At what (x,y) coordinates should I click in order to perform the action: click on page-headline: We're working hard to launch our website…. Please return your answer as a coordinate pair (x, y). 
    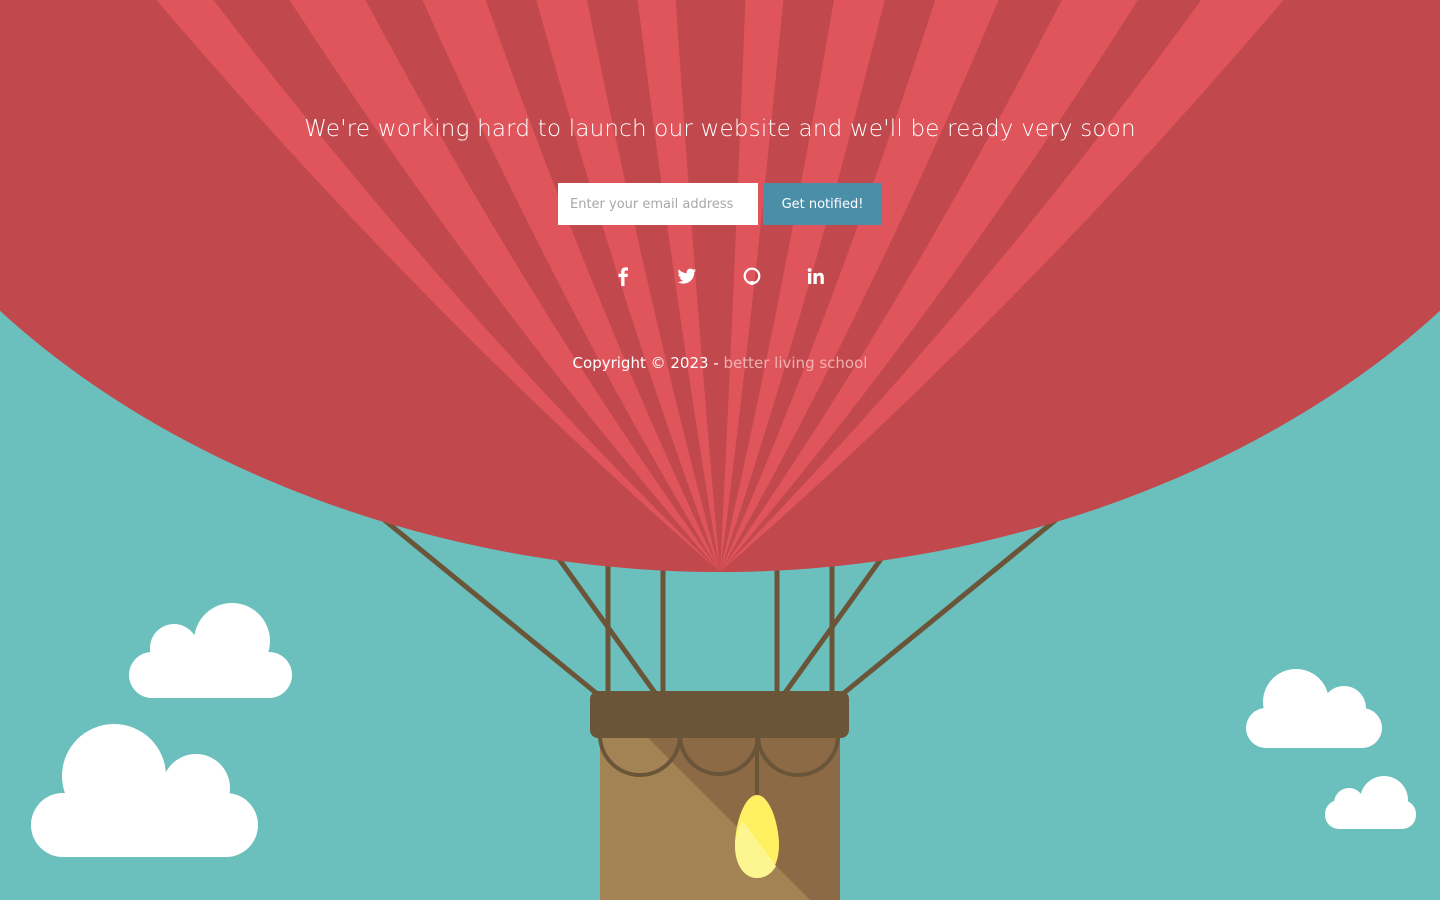
    Looking at the image, I should click on (720, 129).